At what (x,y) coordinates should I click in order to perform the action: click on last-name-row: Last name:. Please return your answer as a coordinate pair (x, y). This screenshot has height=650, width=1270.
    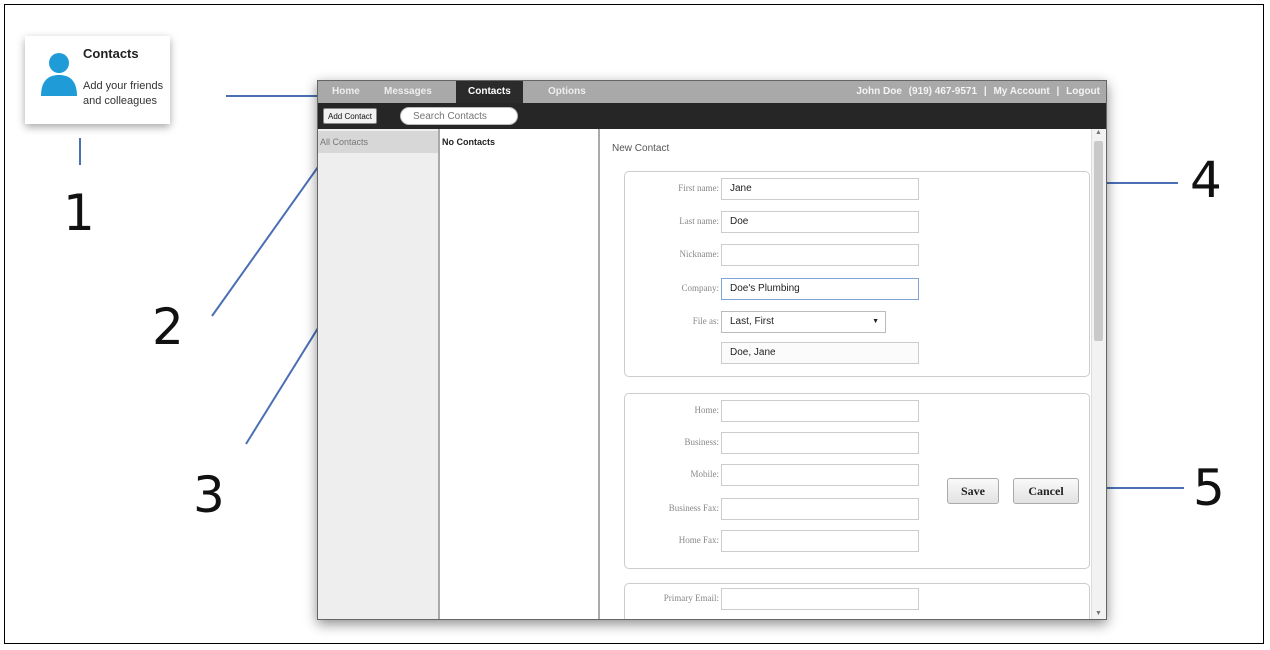
    Looking at the image, I should click on (672, 222).